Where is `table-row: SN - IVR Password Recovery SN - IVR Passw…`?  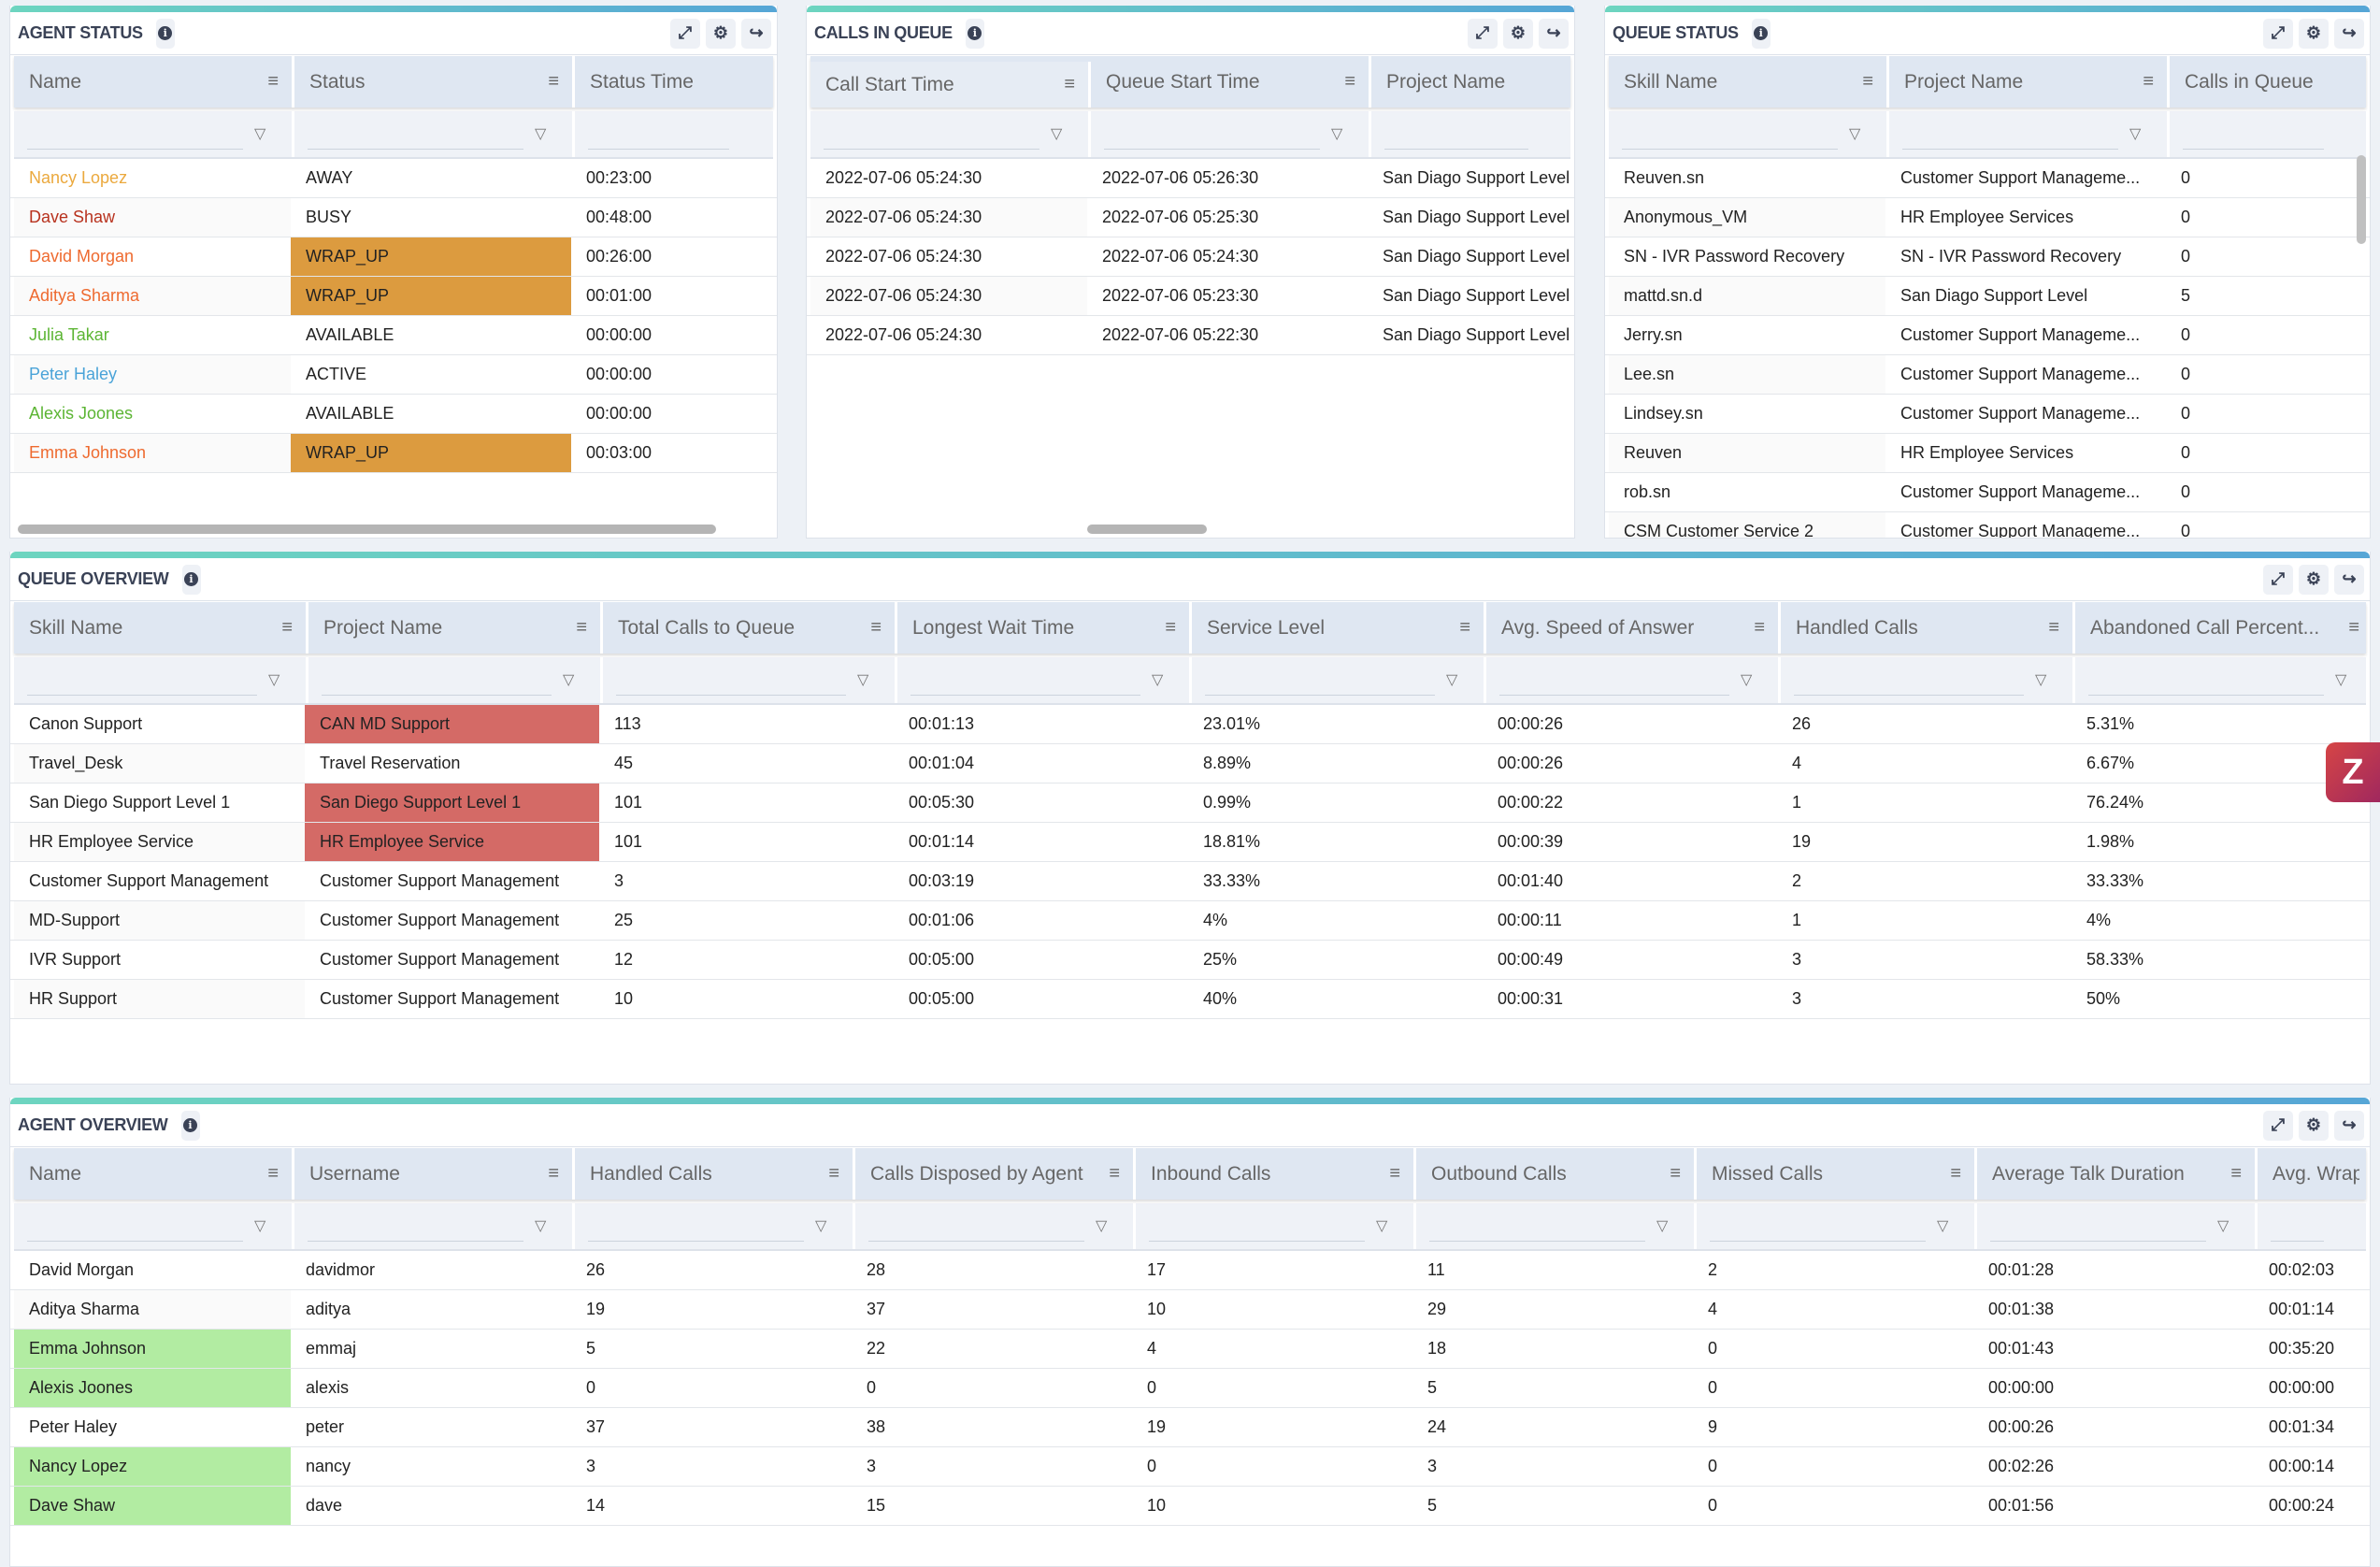
table-row: SN - IVR Password Recovery SN - IVR Passw… is located at coordinates (1987, 257).